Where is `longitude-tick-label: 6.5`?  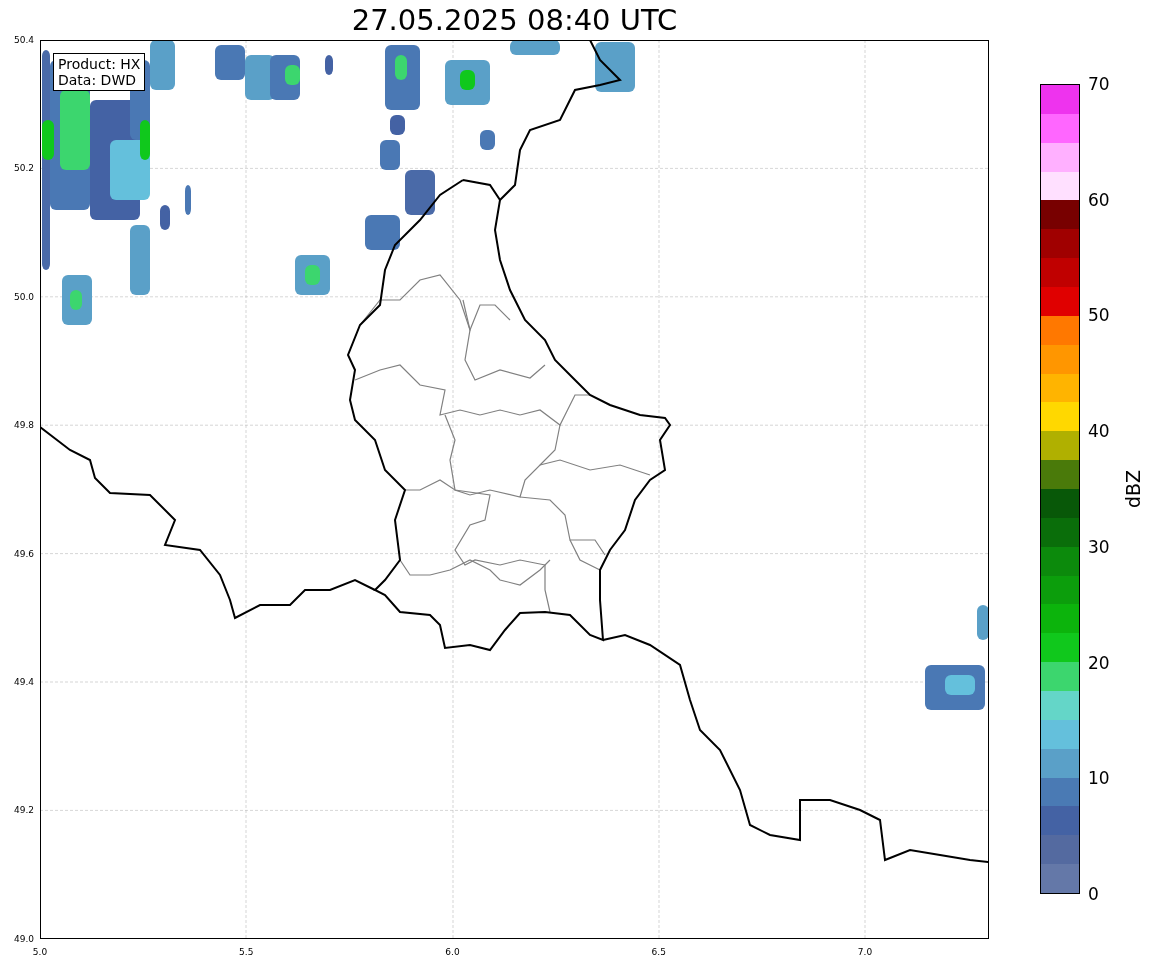
longitude-tick-label: 6.5 is located at coordinates (658, 952).